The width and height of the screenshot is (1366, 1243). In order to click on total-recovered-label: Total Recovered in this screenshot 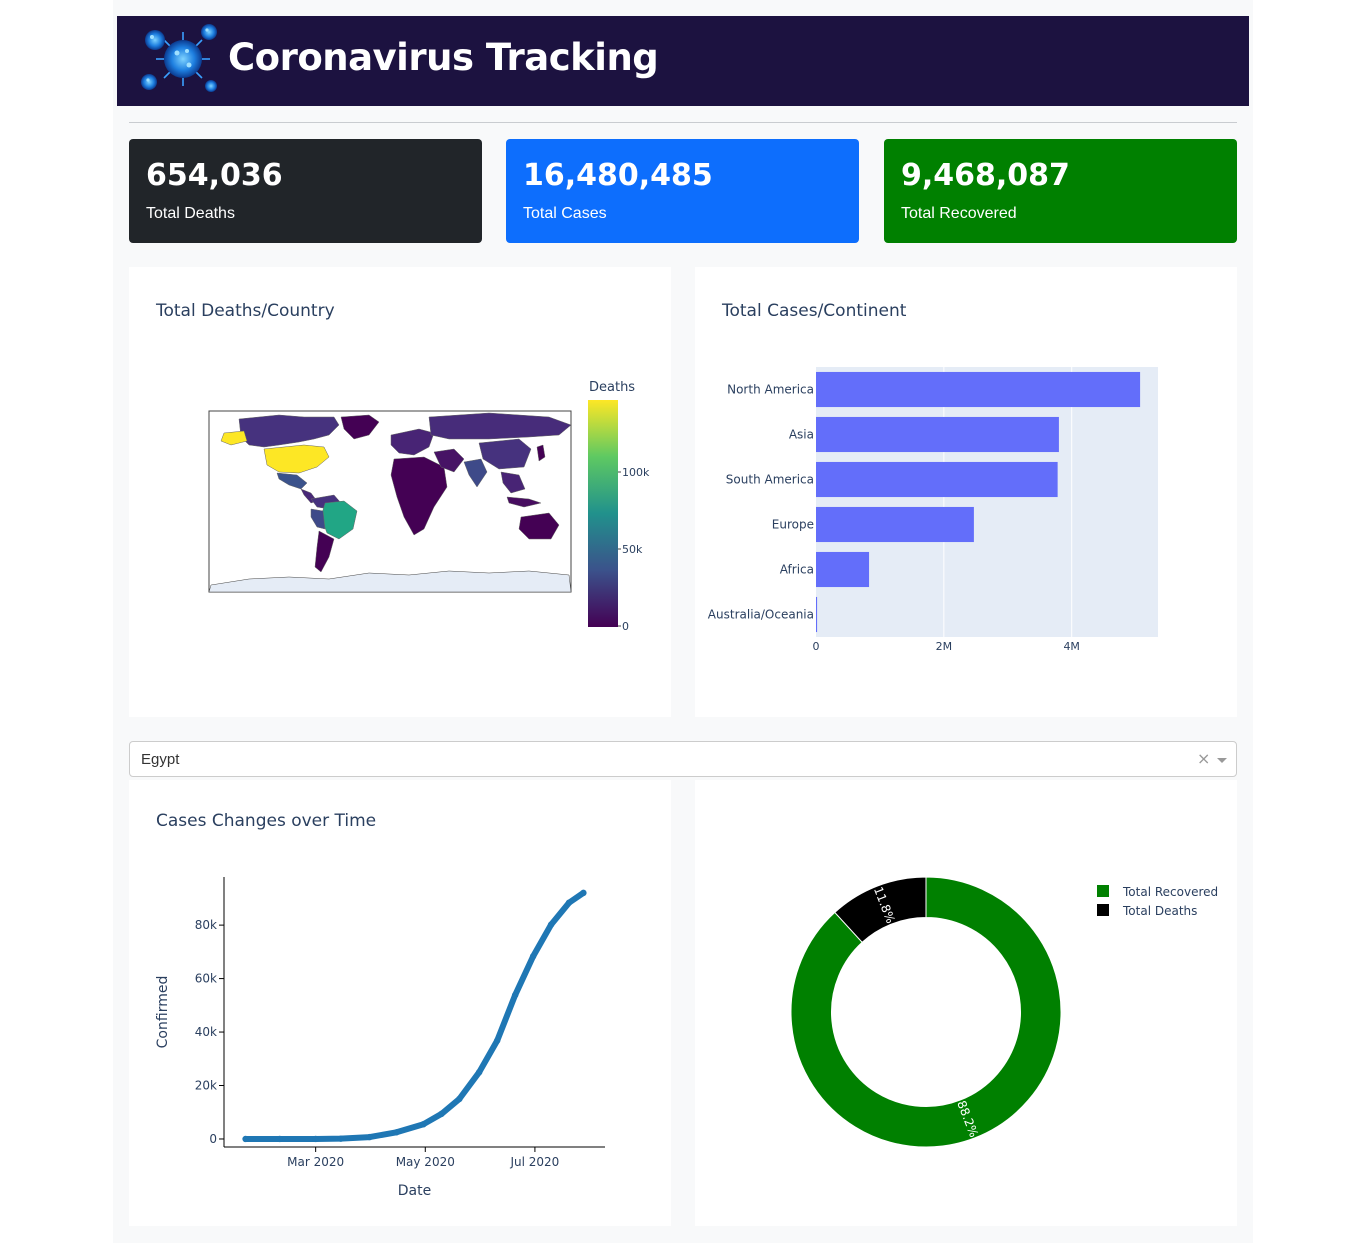, I will do `click(959, 213)`.